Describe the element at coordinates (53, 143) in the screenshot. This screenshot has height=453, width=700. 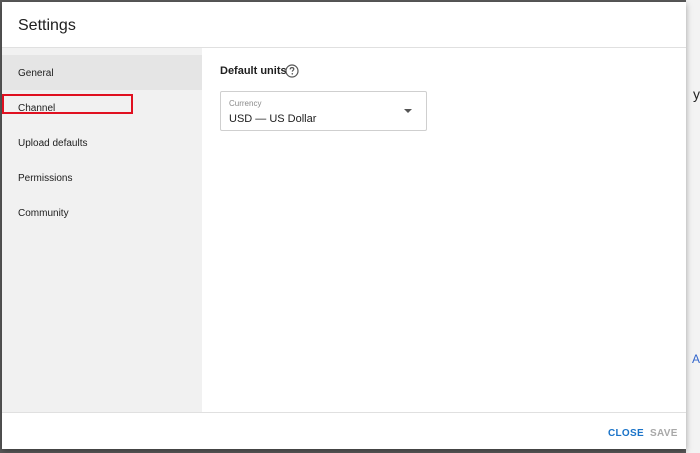
I see `sidebar-item-label: Upload defaults` at that location.